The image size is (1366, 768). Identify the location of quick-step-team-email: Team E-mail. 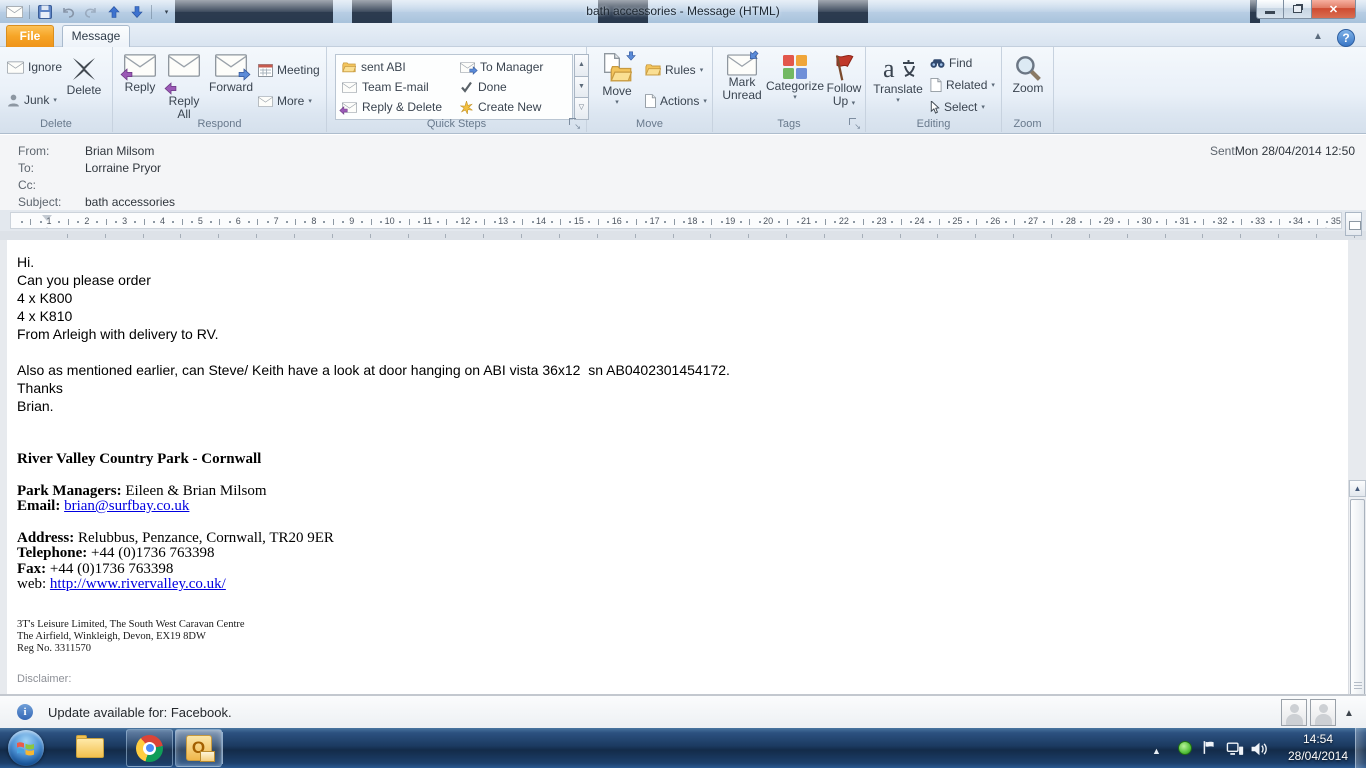
(385, 87).